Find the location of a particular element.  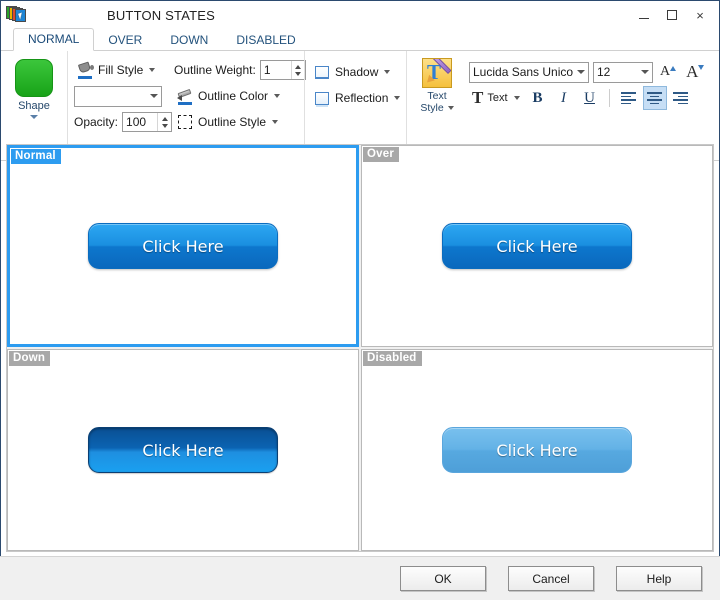

font-size-combo: 12 is located at coordinates (623, 72).